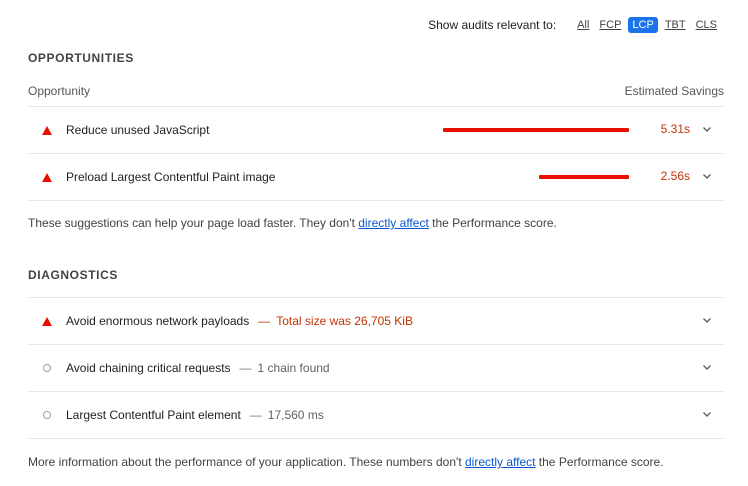 Image resolution: width=748 pixels, height=486 pixels. Describe the element at coordinates (376, 95) in the screenshot. I see `opportunities-table-header: Opportunity Estimated Savings` at that location.